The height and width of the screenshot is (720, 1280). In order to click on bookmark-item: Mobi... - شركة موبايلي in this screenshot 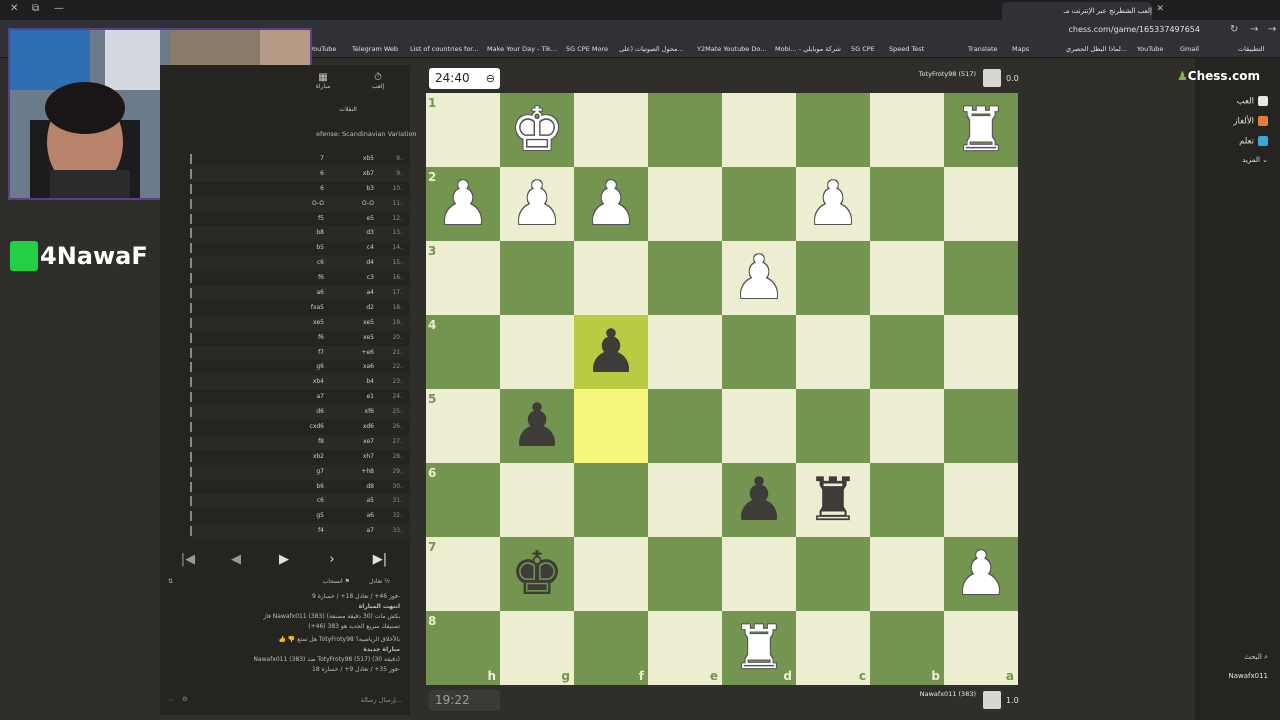, I will do `click(808, 49)`.